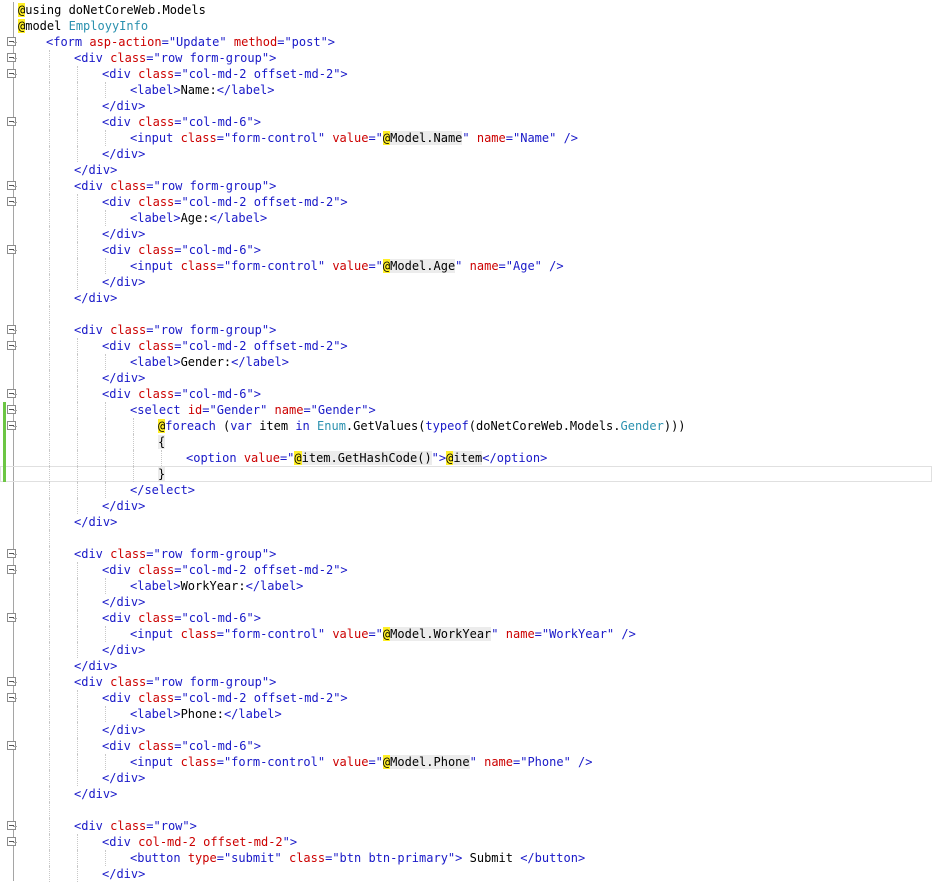 This screenshot has height=882, width=932. I want to click on code-text: <div col-md-2 offset-md-2">, so click(199, 842).